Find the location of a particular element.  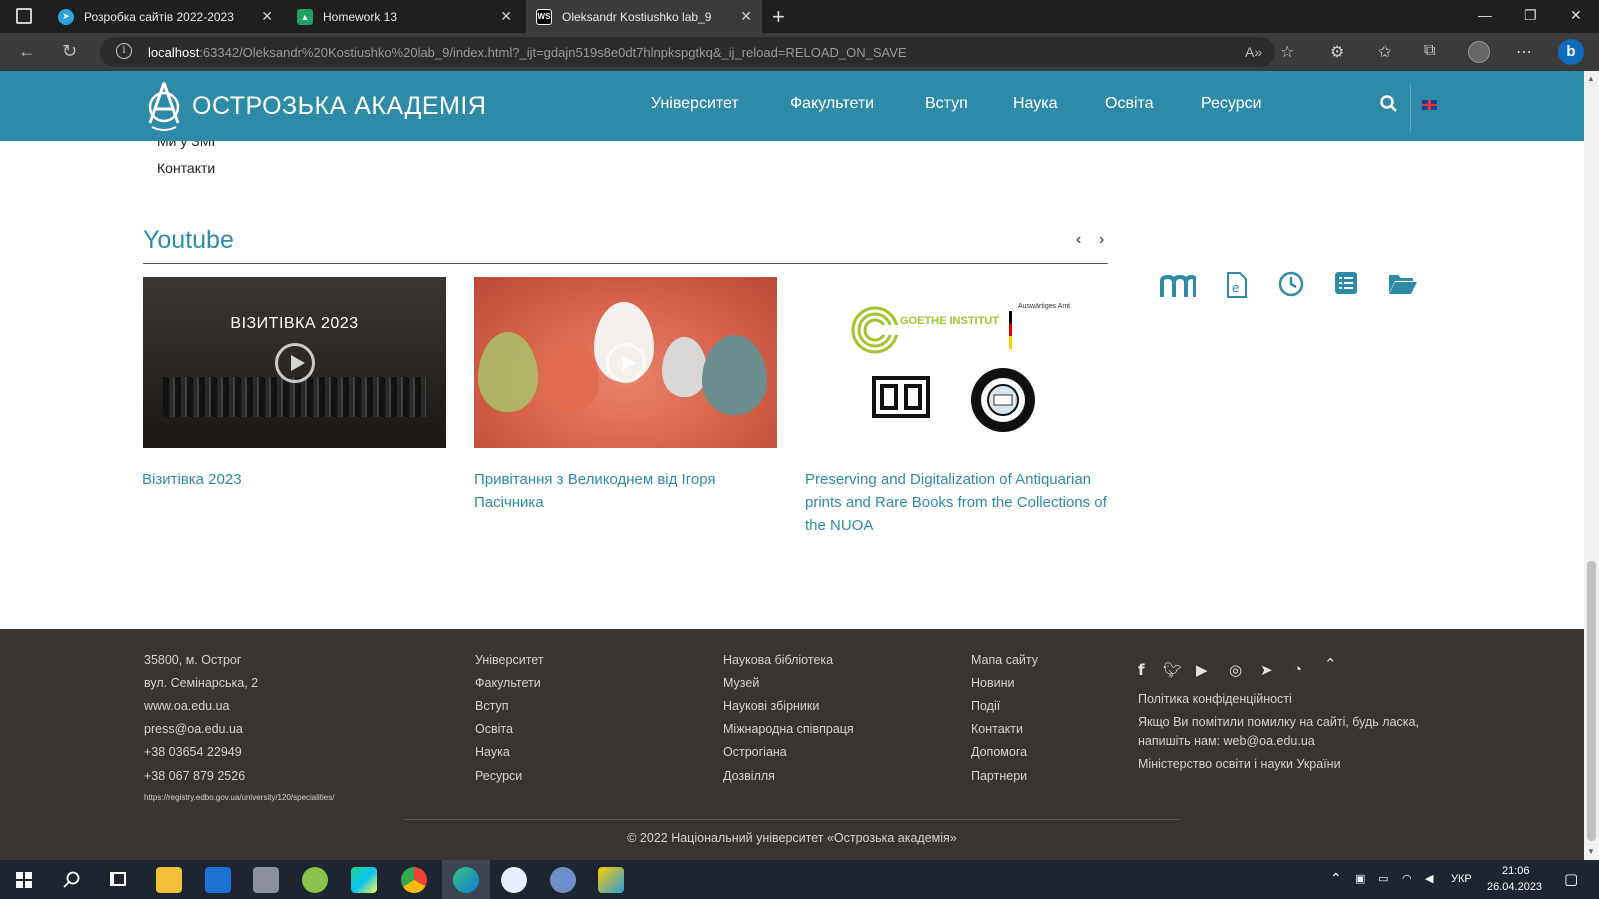

footer-link: Наукова бібліотека is located at coordinates (778, 660).